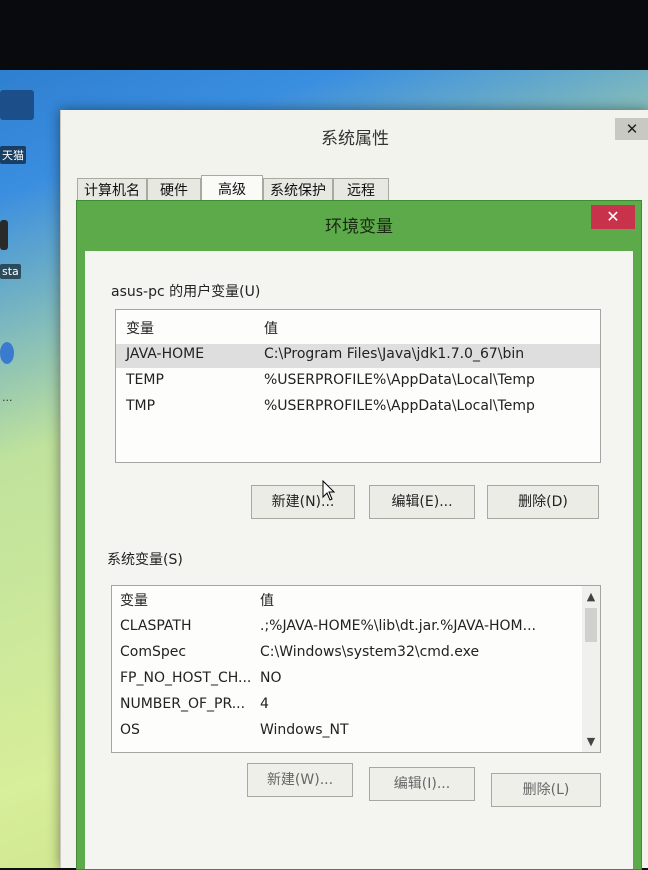 The width and height of the screenshot is (648, 870). I want to click on list-item: FP_NO_HOST_CH... NO, so click(356, 680).